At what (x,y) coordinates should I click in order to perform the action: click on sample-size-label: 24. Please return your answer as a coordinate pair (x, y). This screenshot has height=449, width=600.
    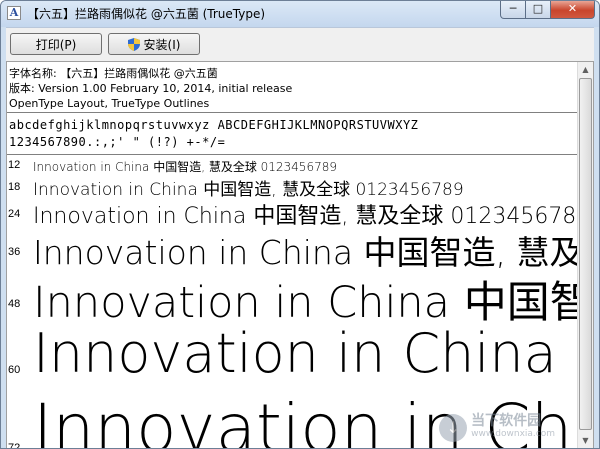
    Looking at the image, I should click on (14, 214).